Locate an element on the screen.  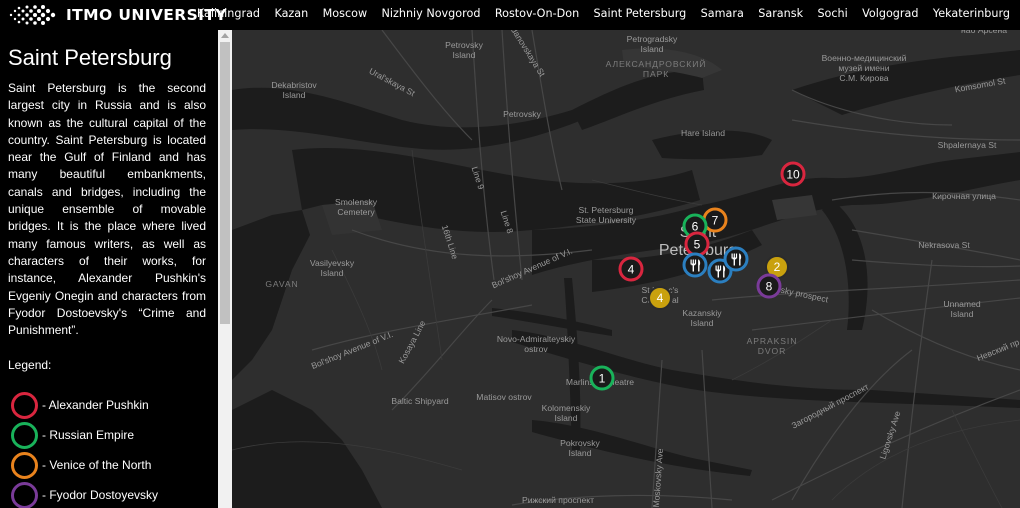
map-label-pokrovsky: Pokrovsky Island is located at coordinates (580, 448).